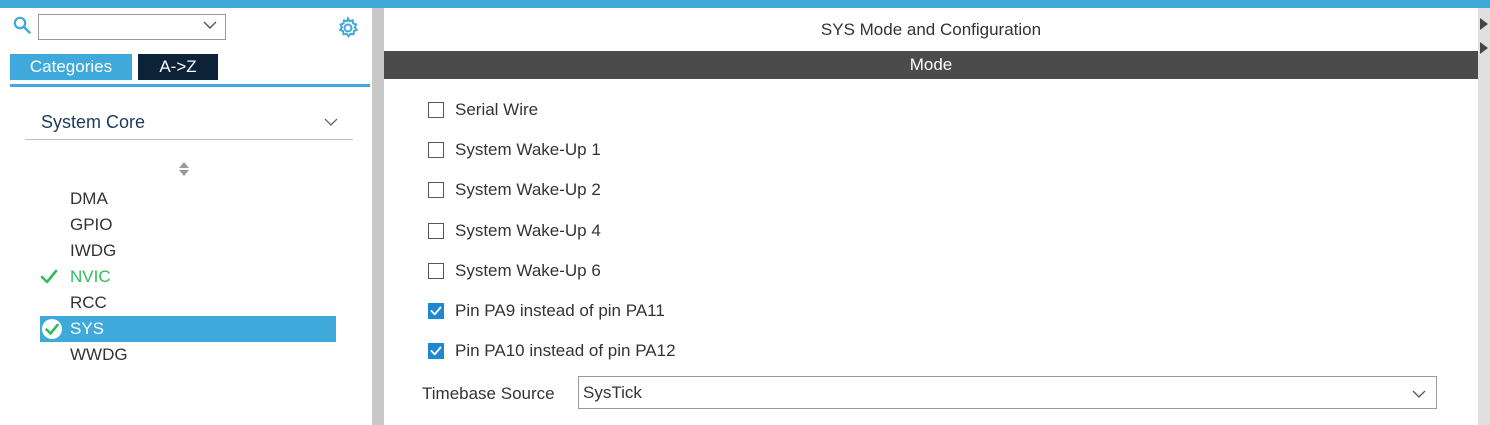 The height and width of the screenshot is (425, 1490). I want to click on top-accent-bar, so click(745, 4).